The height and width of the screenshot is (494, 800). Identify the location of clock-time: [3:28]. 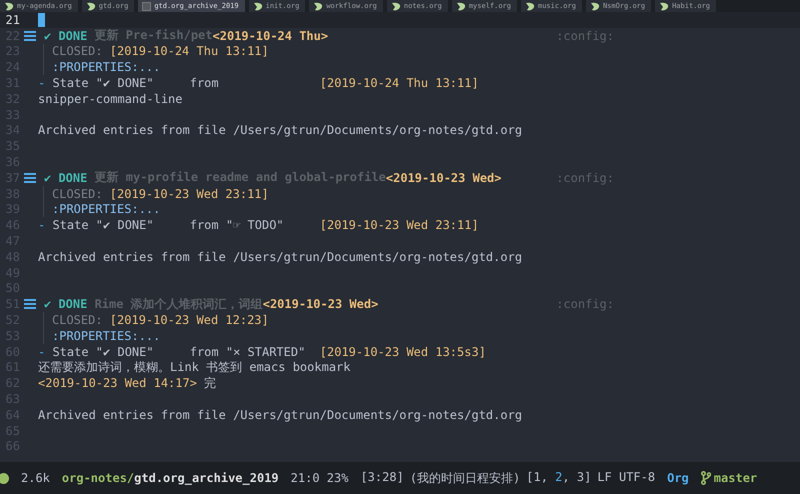
(382, 478).